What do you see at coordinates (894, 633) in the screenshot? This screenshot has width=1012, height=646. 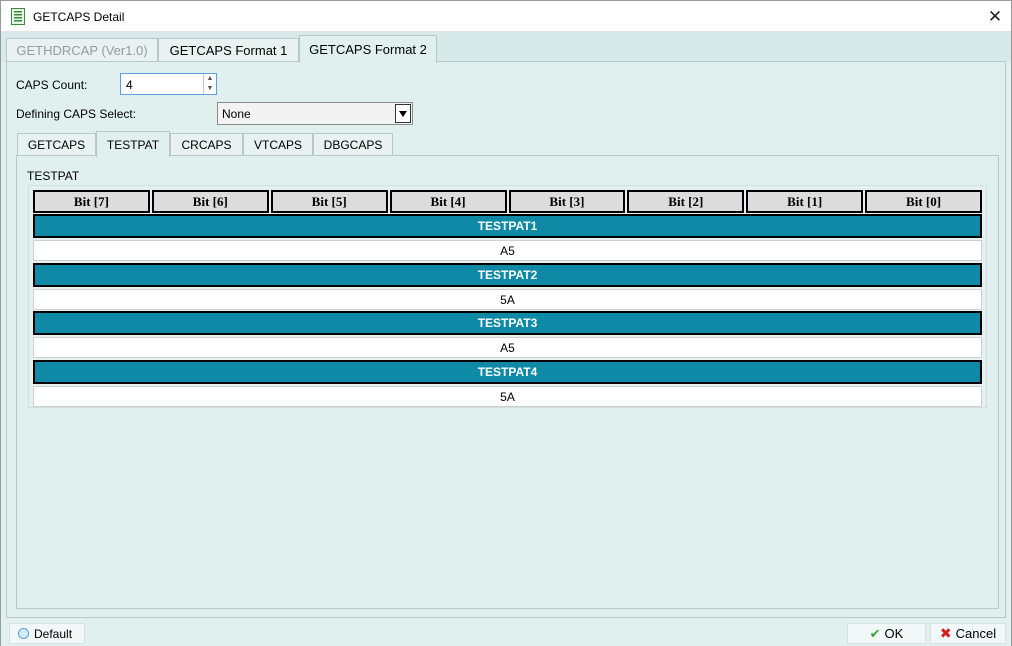 I see `ok-label: OK` at bounding box center [894, 633].